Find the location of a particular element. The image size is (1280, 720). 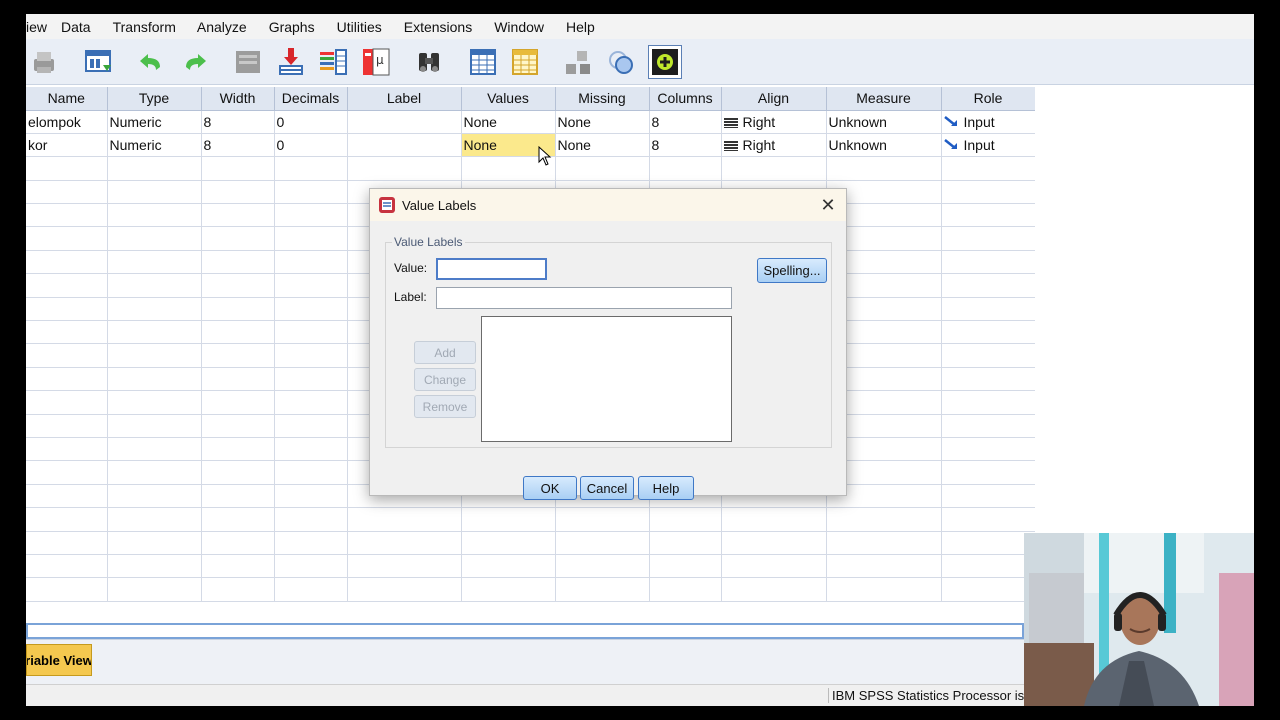

label-input is located at coordinates (584, 298).